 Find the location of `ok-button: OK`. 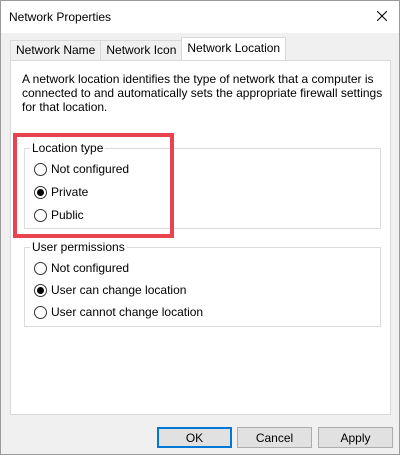

ok-button: OK is located at coordinates (194, 437).